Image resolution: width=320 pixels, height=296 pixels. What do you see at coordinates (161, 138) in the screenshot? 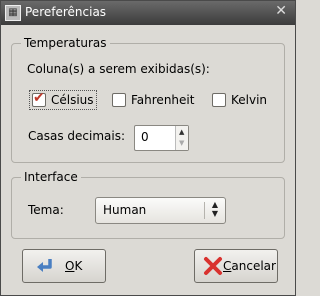
I see `decimals-spinbox: 0 ▲ ▼` at bounding box center [161, 138].